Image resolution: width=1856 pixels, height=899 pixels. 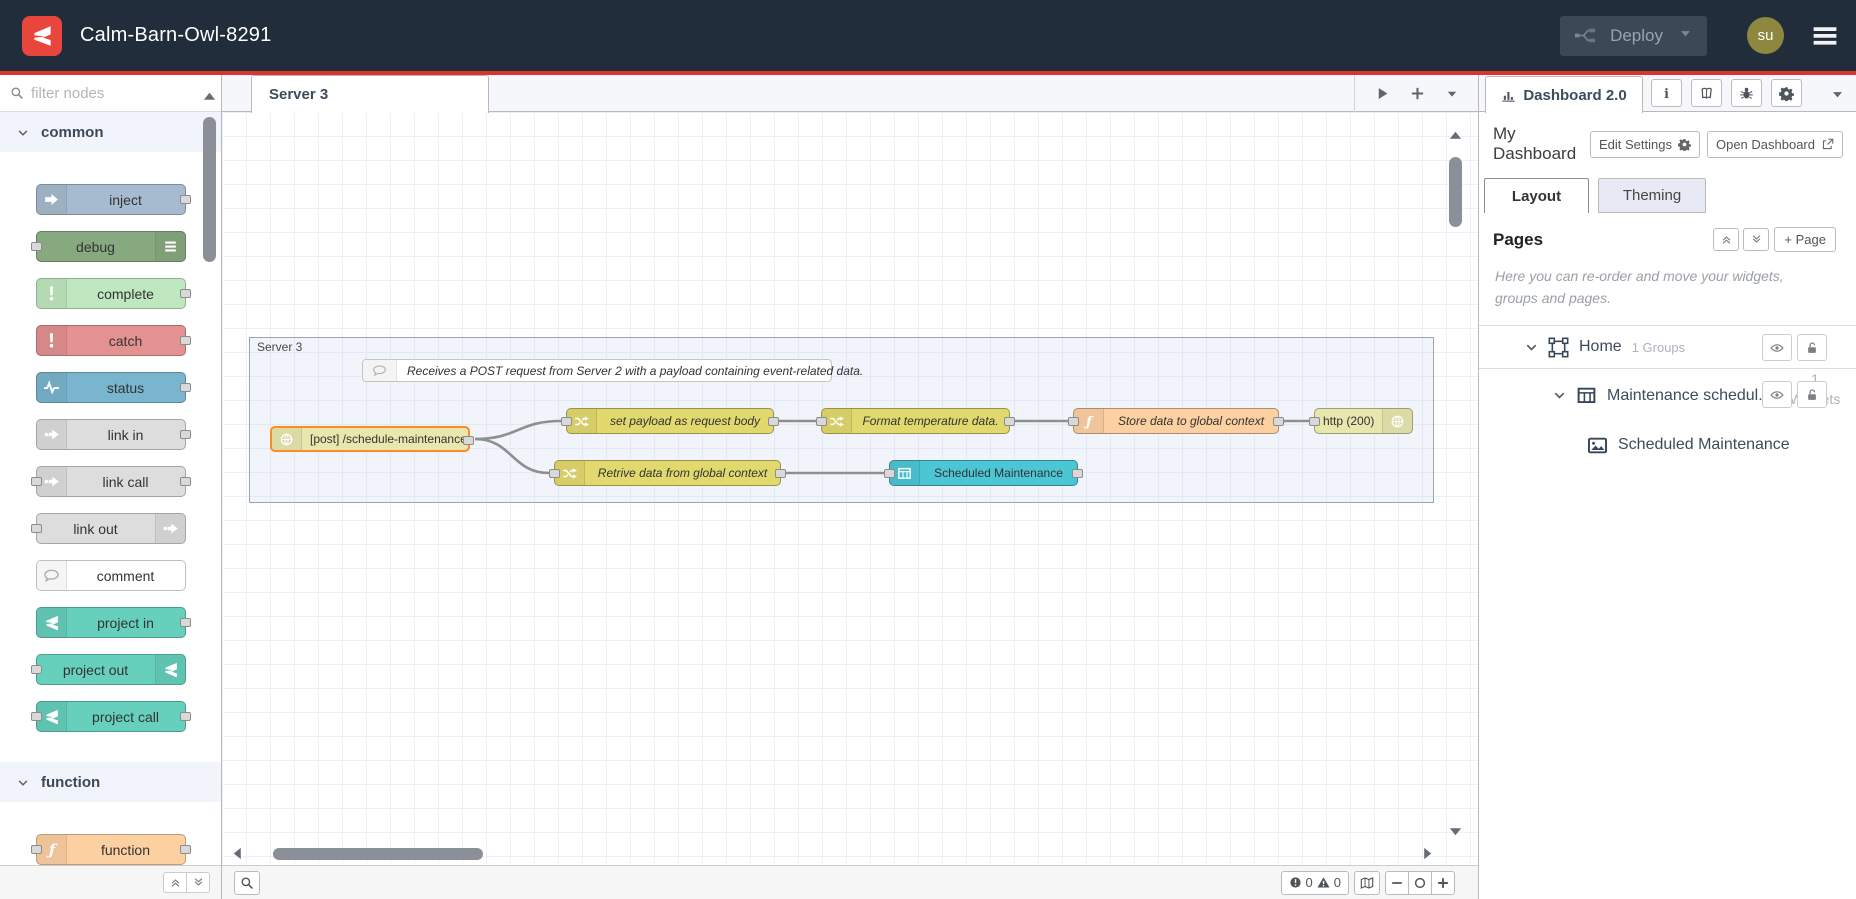 I want to click on canvas-scroll-right-icon, so click(x=1427, y=853).